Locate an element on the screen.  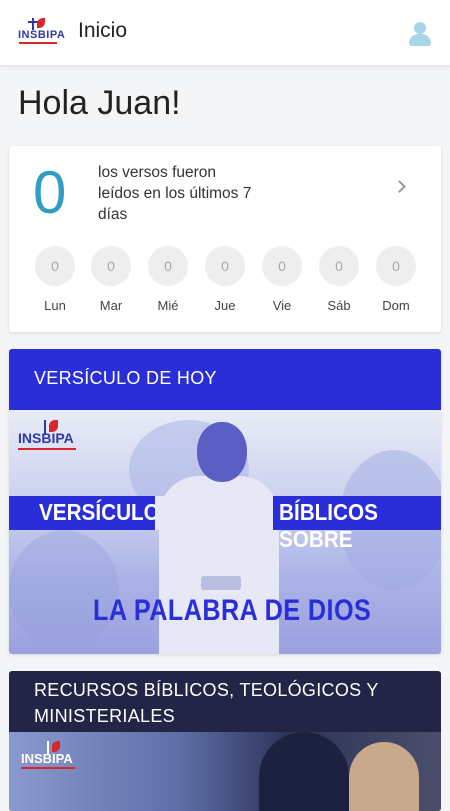
page-title: Inicio is located at coordinates (103, 30).